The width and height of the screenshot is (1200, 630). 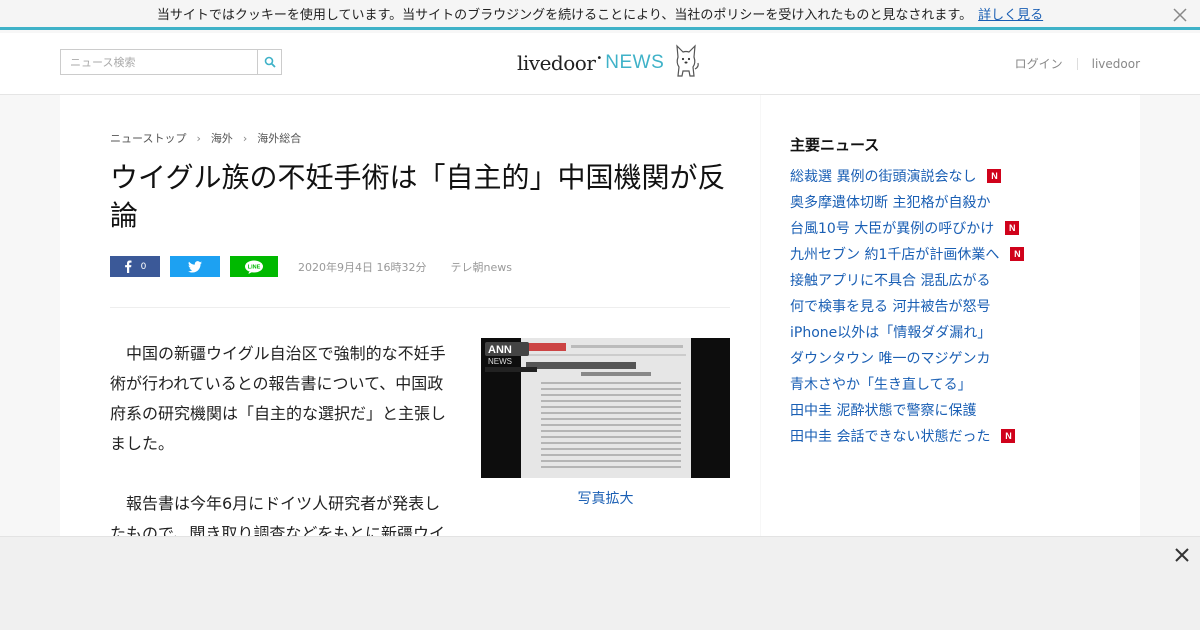 I want to click on site-header: livedoor • NEWS ログイン livedoor, so click(x=600, y=64).